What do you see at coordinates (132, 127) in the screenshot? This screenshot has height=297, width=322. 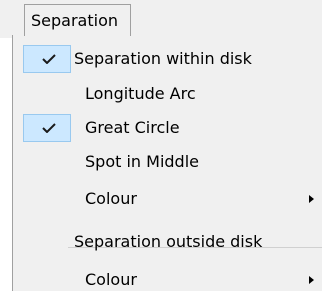 I see `menu-item-label: Great Circle` at bounding box center [132, 127].